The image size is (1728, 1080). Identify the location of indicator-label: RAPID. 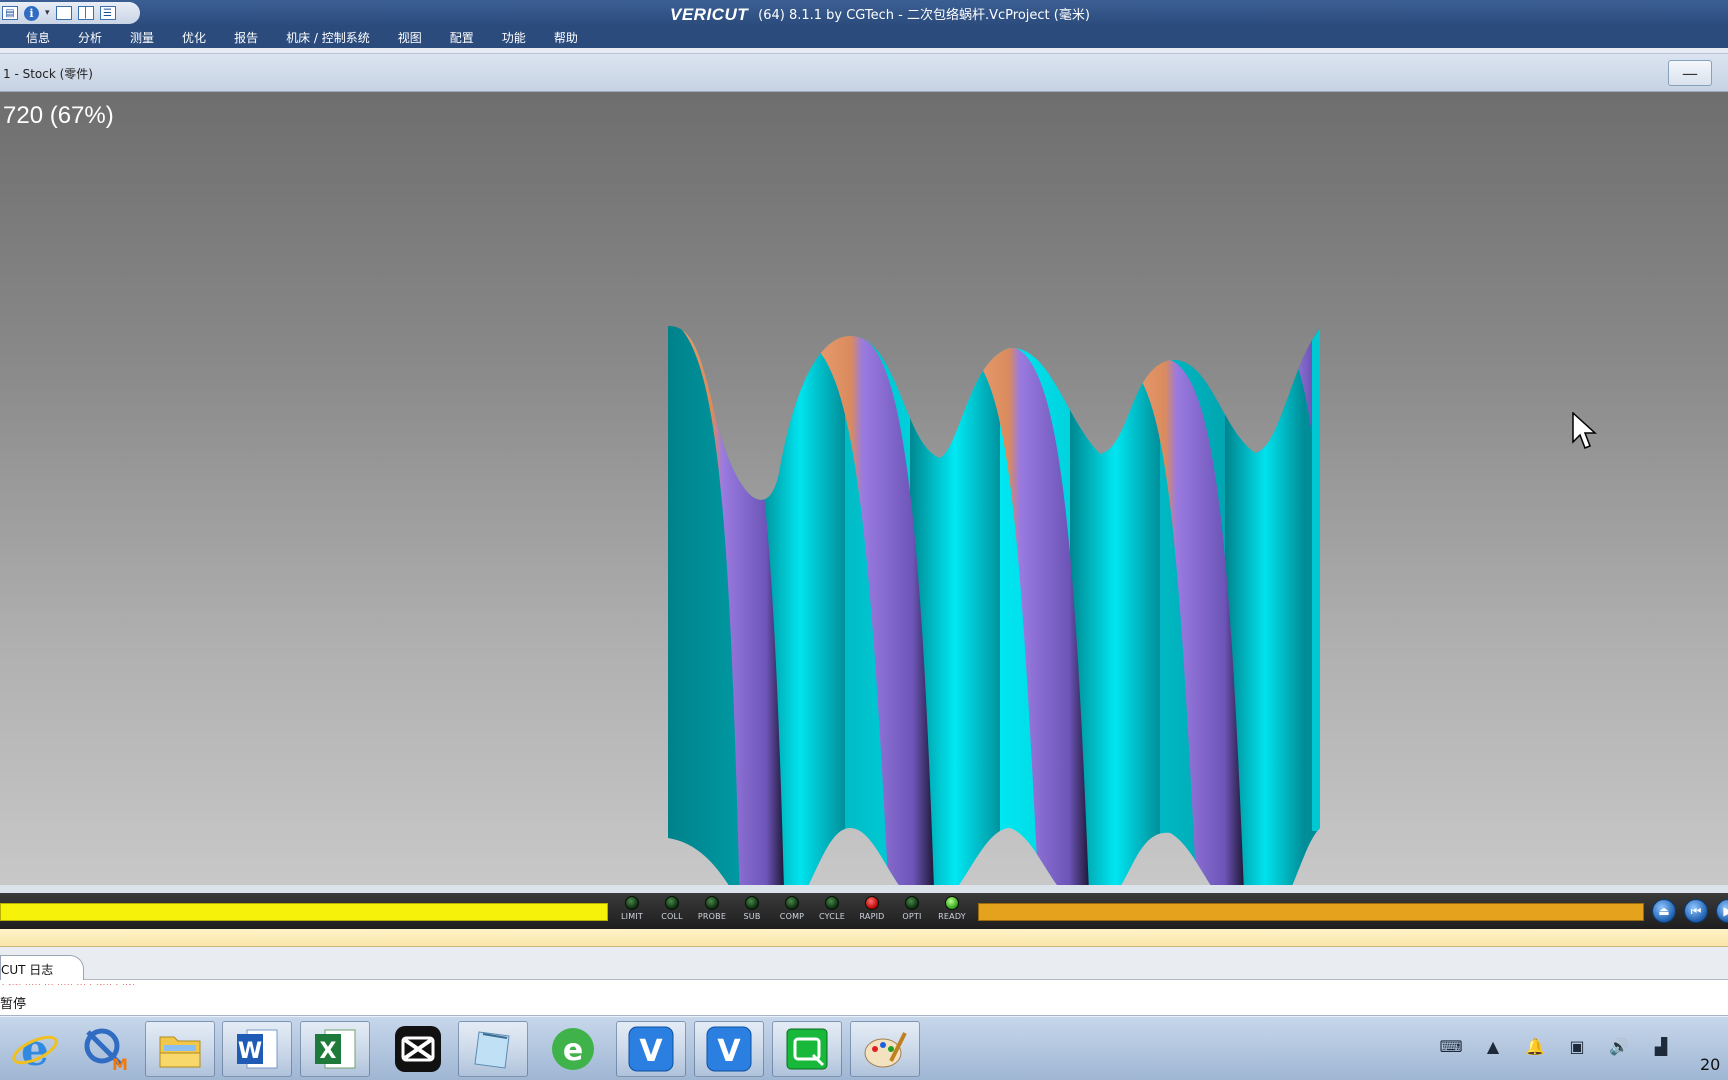
(872, 916).